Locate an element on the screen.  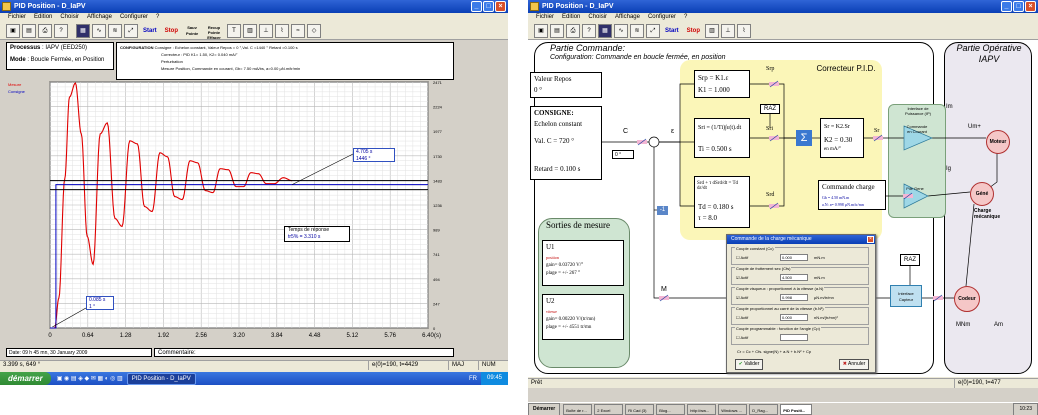
marker-icon: ◇ is located at coordinates (314, 30).